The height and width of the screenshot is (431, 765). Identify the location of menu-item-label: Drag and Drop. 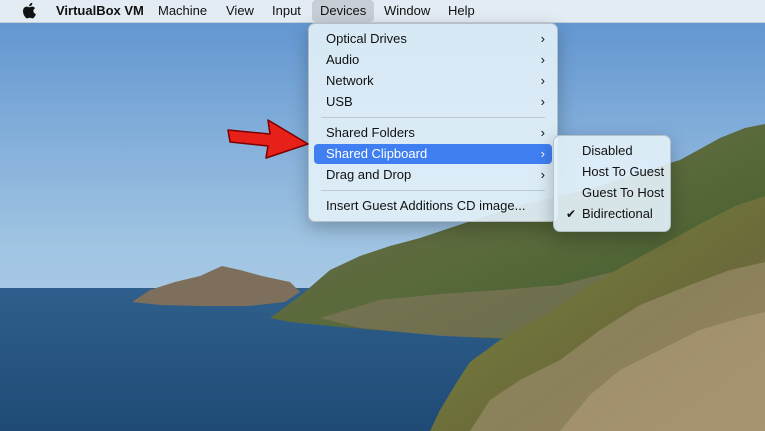
(369, 174).